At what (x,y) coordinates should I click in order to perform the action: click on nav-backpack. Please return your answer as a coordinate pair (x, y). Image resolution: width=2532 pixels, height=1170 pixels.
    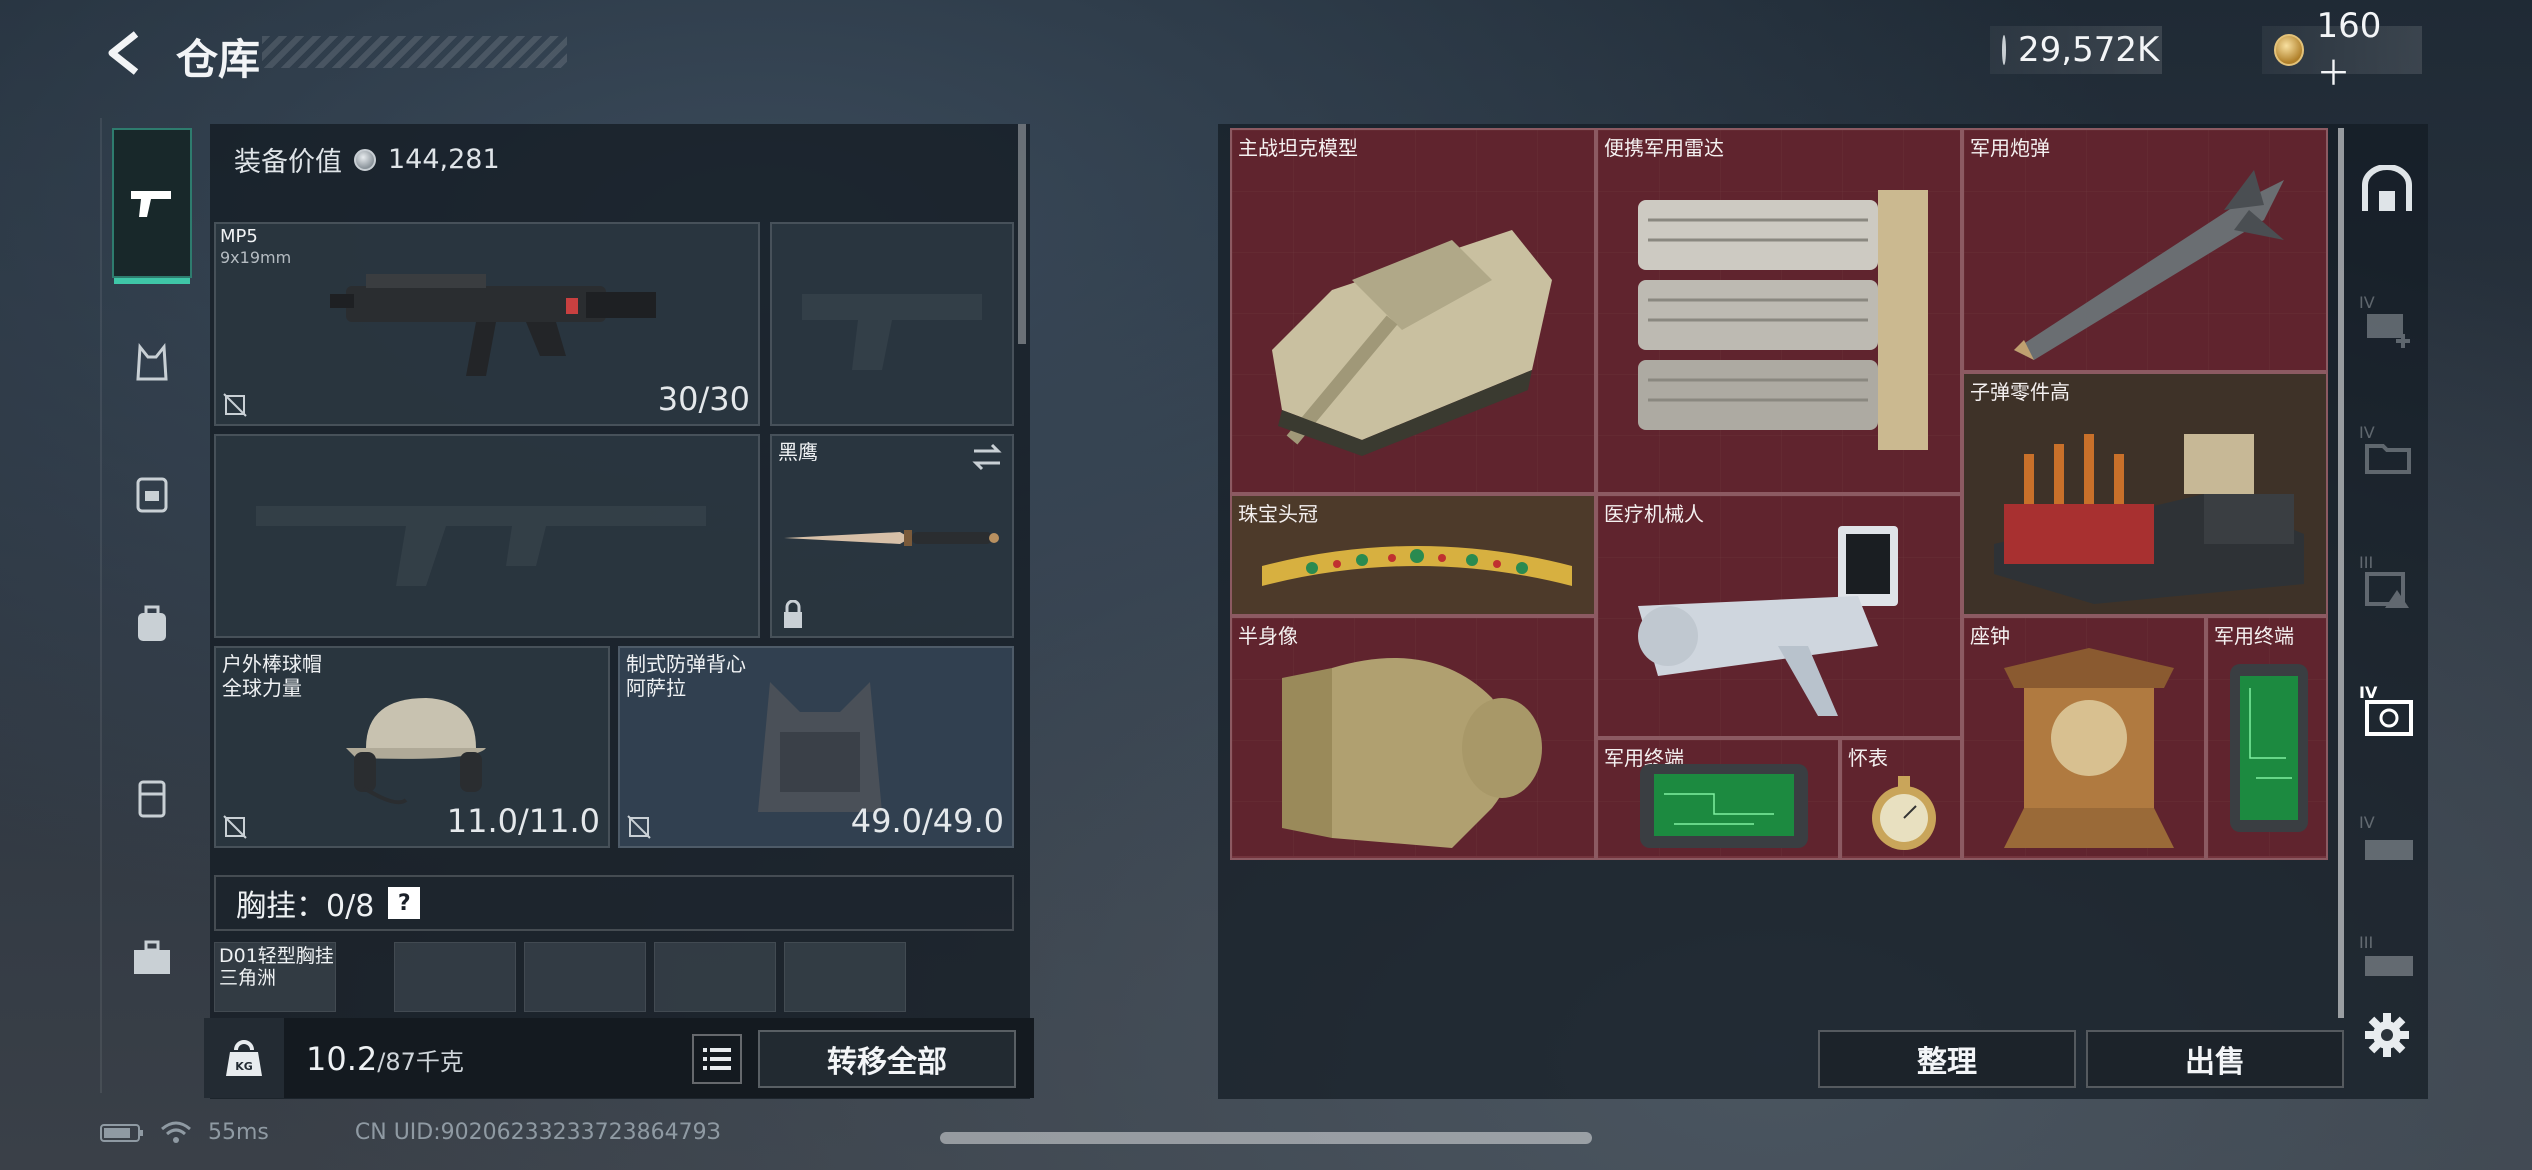
    Looking at the image, I should click on (152, 493).